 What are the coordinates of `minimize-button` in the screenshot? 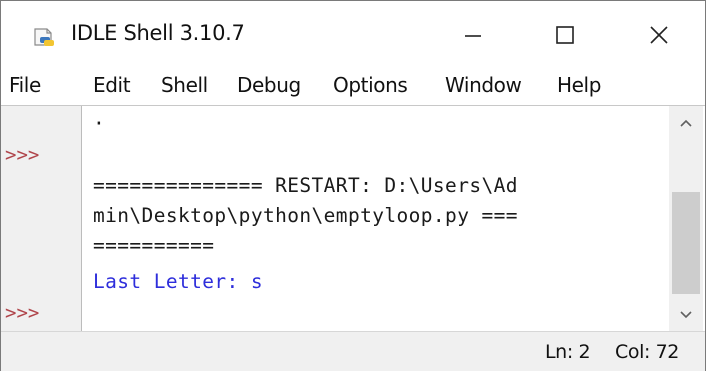 It's located at (473, 35).